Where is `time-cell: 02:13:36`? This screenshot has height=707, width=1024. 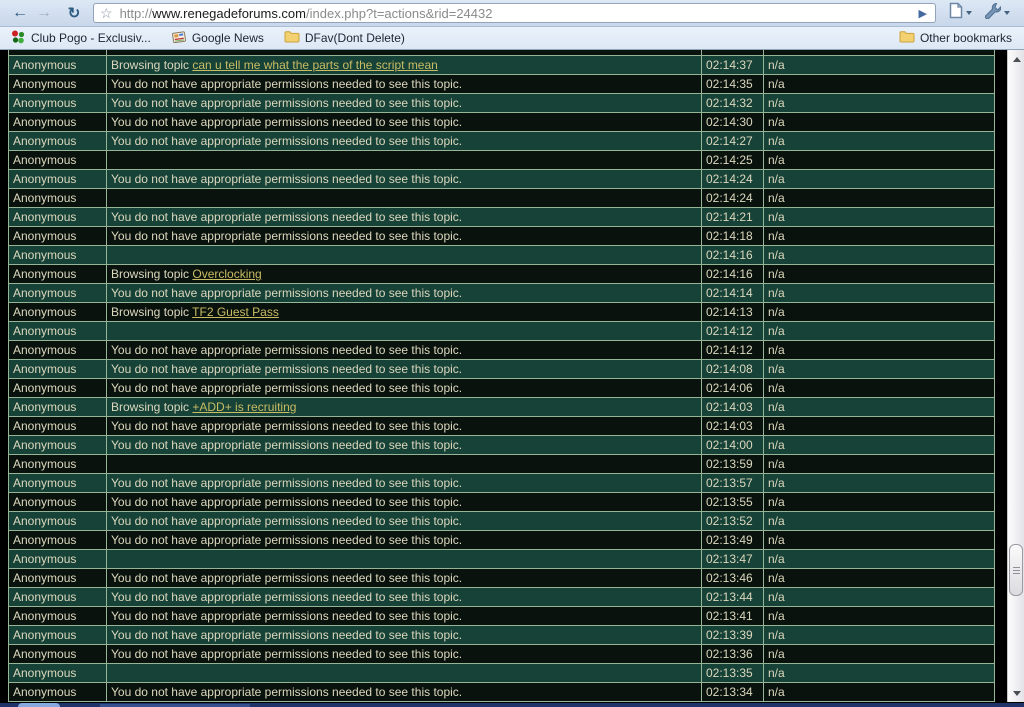
time-cell: 02:13:36 is located at coordinates (732, 654).